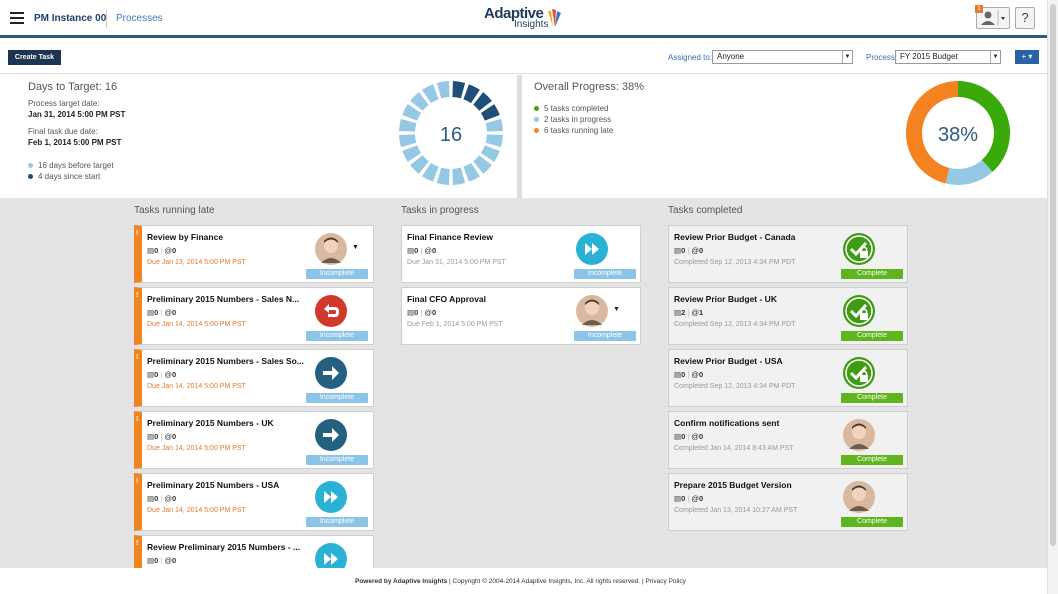 The height and width of the screenshot is (594, 1058). What do you see at coordinates (753, 237) in the screenshot?
I see `task-title: Review Prior Budget - Canada` at bounding box center [753, 237].